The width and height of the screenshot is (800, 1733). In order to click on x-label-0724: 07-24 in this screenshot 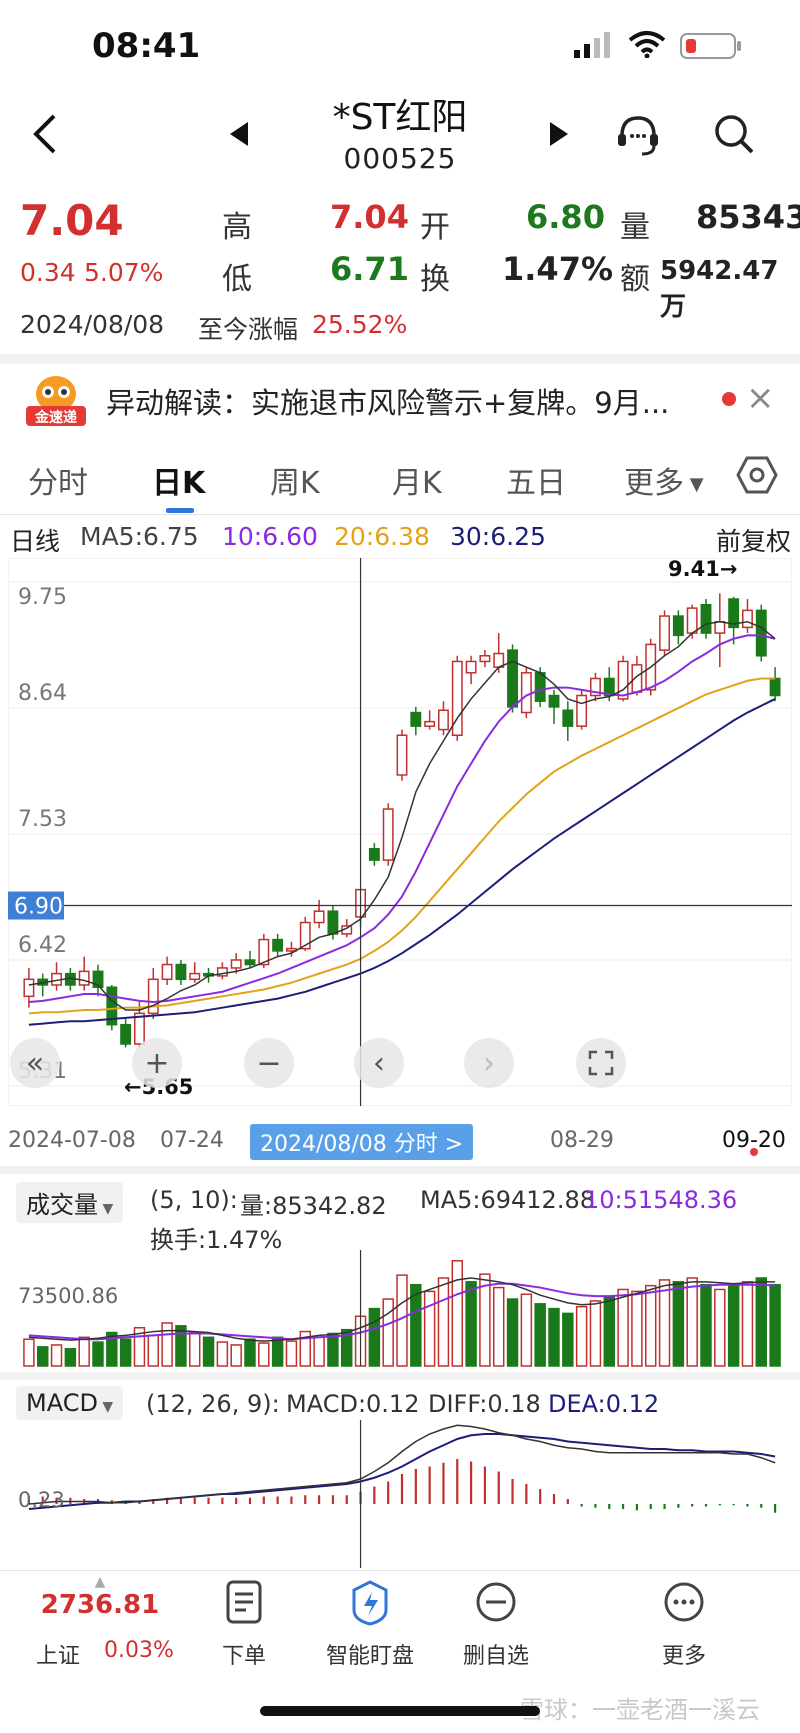, I will do `click(192, 1140)`.